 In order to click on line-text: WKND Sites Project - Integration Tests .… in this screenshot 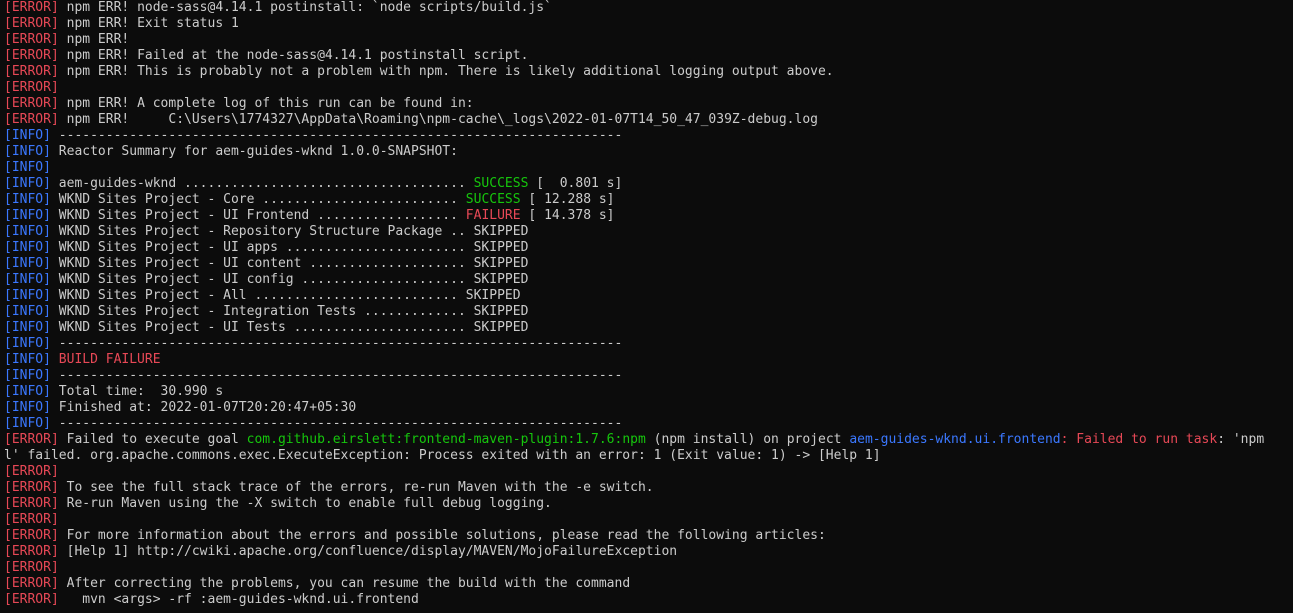, I will do `click(289, 311)`.